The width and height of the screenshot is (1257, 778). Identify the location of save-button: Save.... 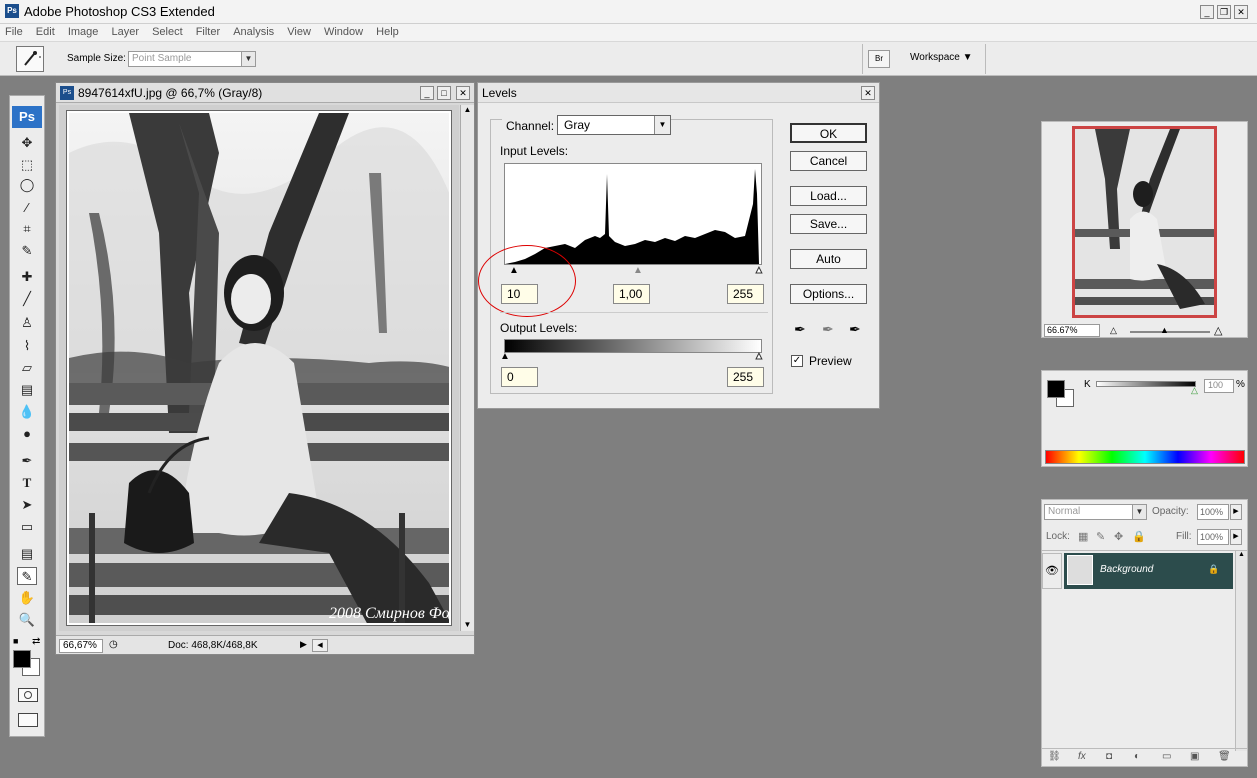
(828, 224).